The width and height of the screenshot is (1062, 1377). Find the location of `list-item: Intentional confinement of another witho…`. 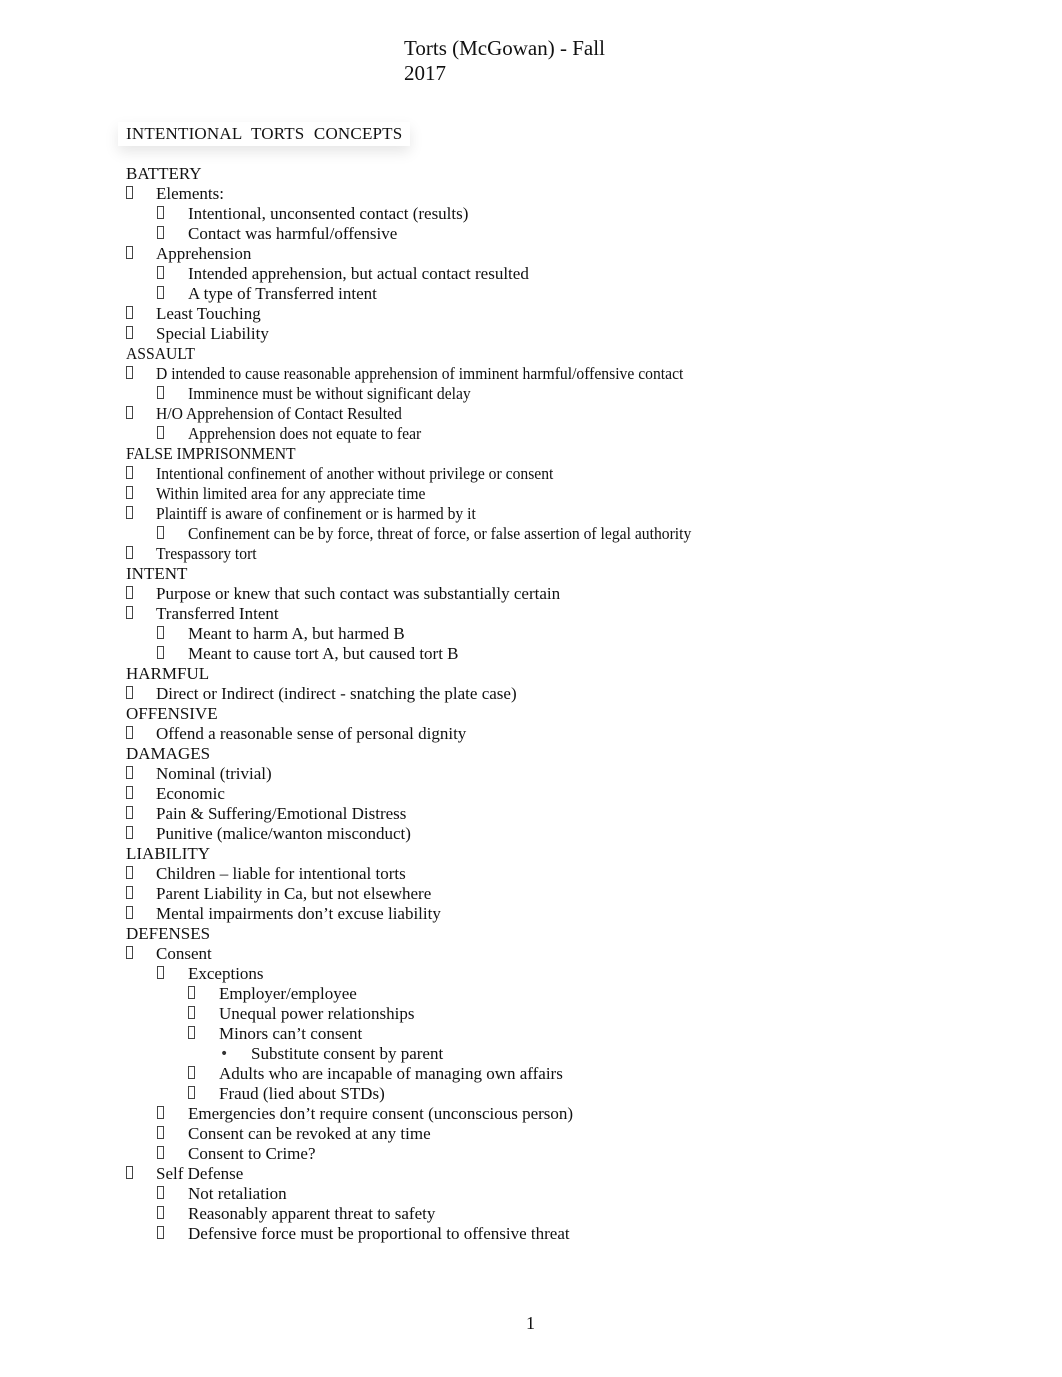

list-item: Intentional confinement of another witho… is located at coordinates (506, 474).